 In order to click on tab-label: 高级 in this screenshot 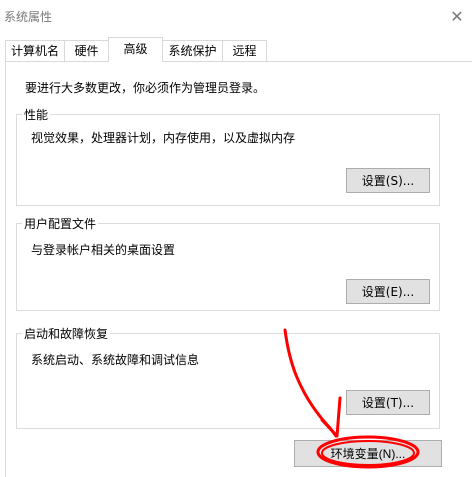, I will do `click(135, 49)`.